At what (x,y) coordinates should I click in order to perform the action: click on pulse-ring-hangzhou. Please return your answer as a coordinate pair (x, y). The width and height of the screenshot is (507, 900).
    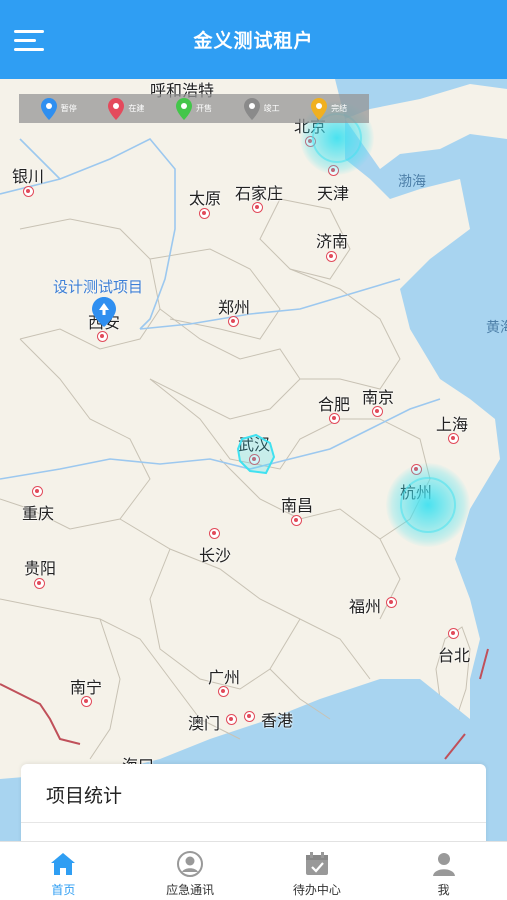
    Looking at the image, I should click on (428, 505).